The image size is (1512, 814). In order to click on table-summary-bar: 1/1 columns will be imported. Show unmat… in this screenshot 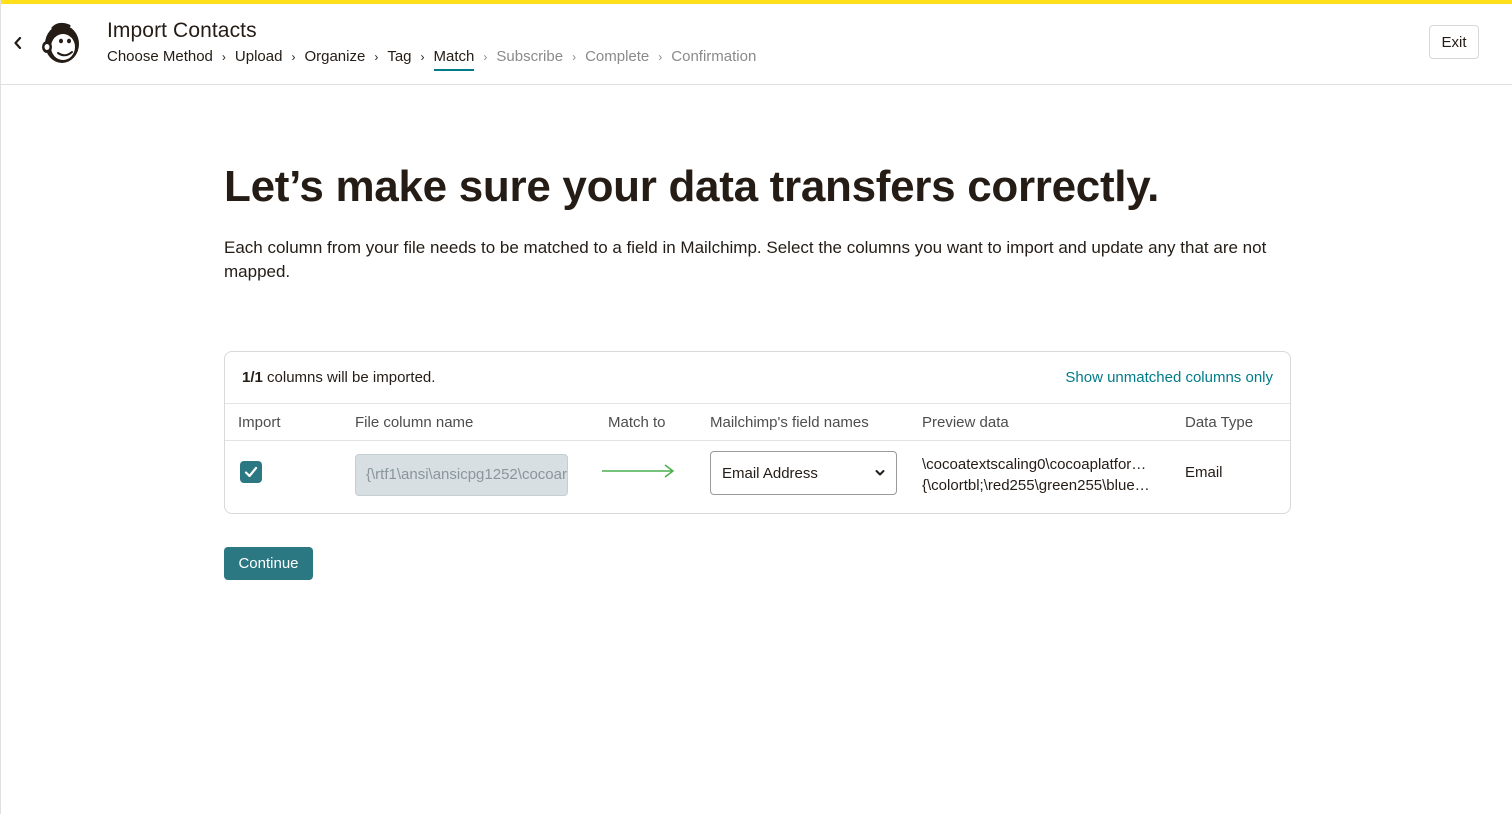, I will do `click(757, 378)`.